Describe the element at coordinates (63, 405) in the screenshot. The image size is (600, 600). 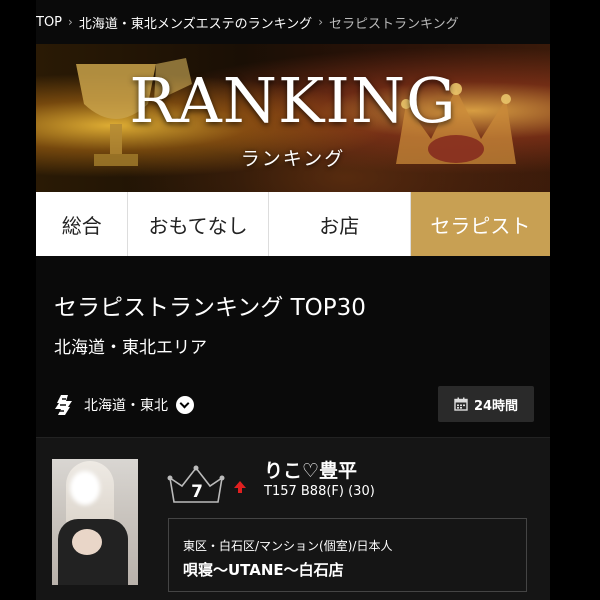
I see `area-map-icon` at that location.